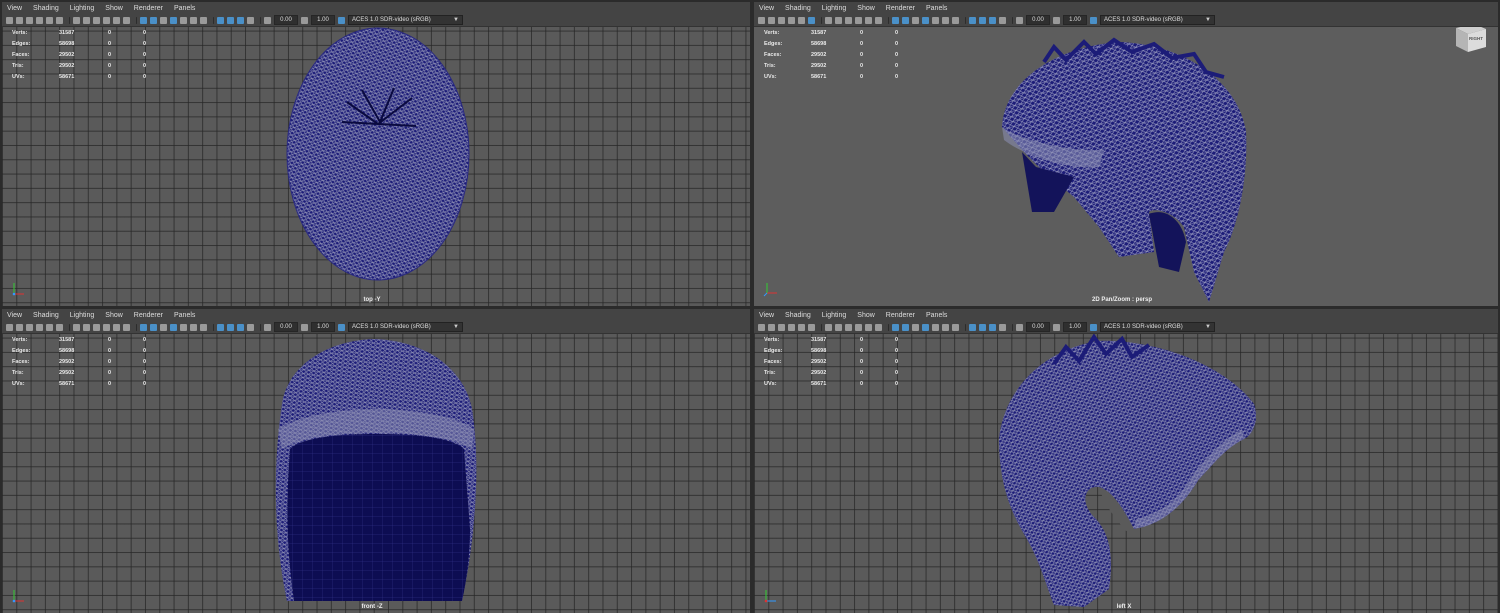 Image resolution: width=1500 pixels, height=613 pixels. What do you see at coordinates (9, 20) in the screenshot?
I see `camera-icon` at bounding box center [9, 20].